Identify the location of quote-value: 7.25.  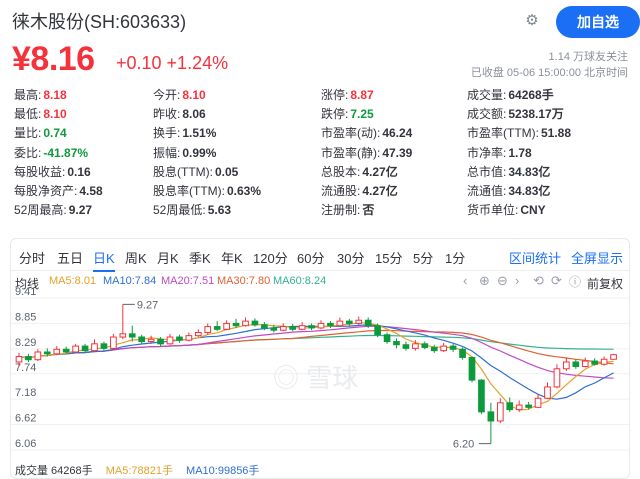
(362, 114).